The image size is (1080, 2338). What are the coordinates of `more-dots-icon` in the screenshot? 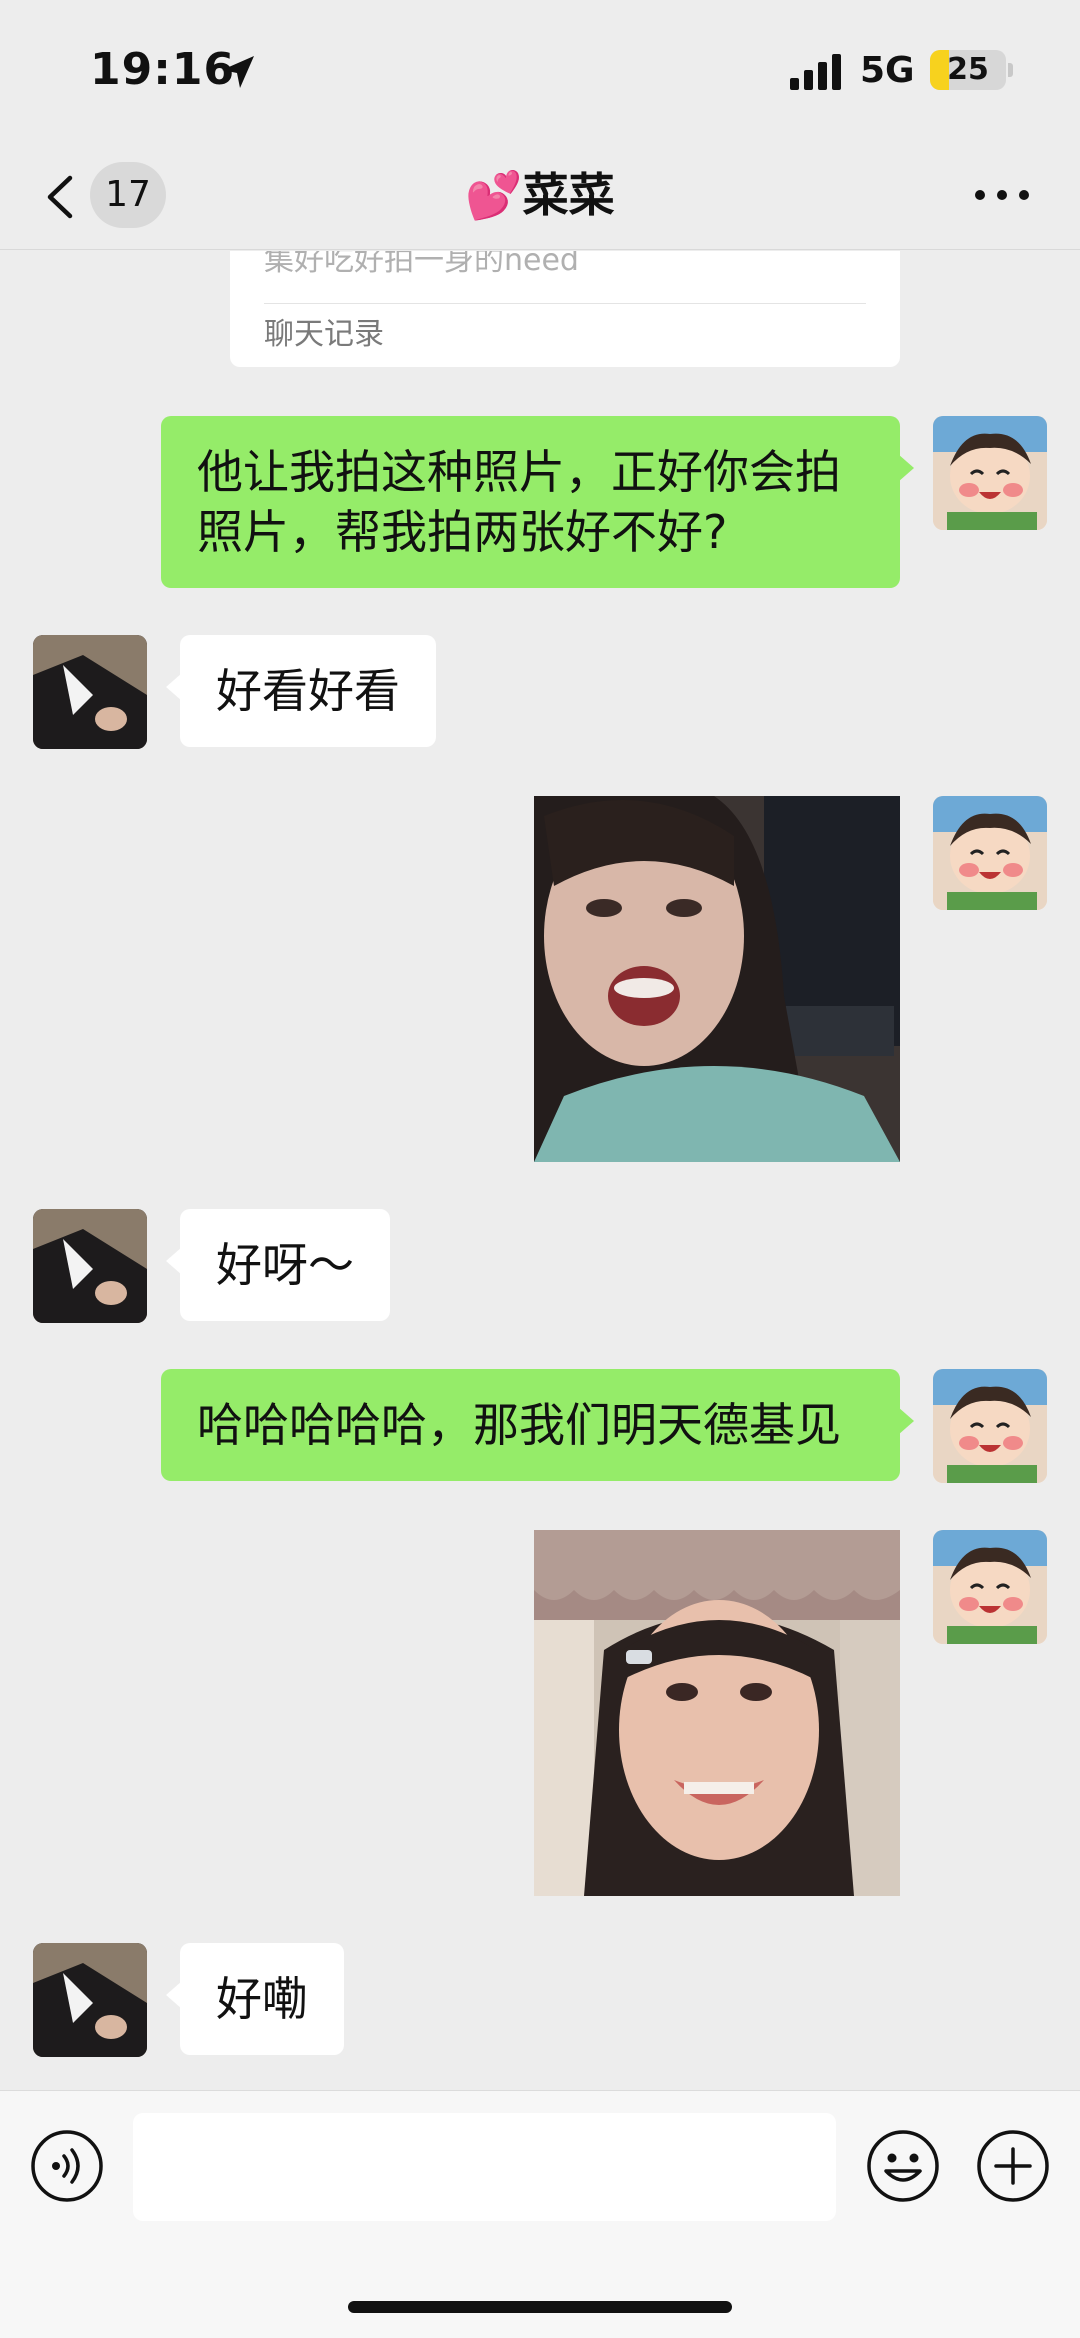 It's located at (1002, 195).